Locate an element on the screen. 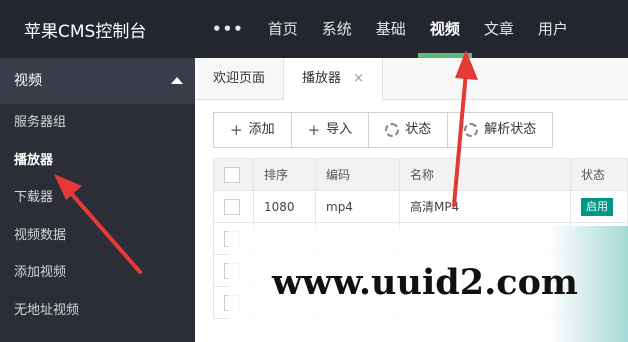 The width and height of the screenshot is (628, 342). tab-welcome: 欢迎页面 is located at coordinates (240, 79).